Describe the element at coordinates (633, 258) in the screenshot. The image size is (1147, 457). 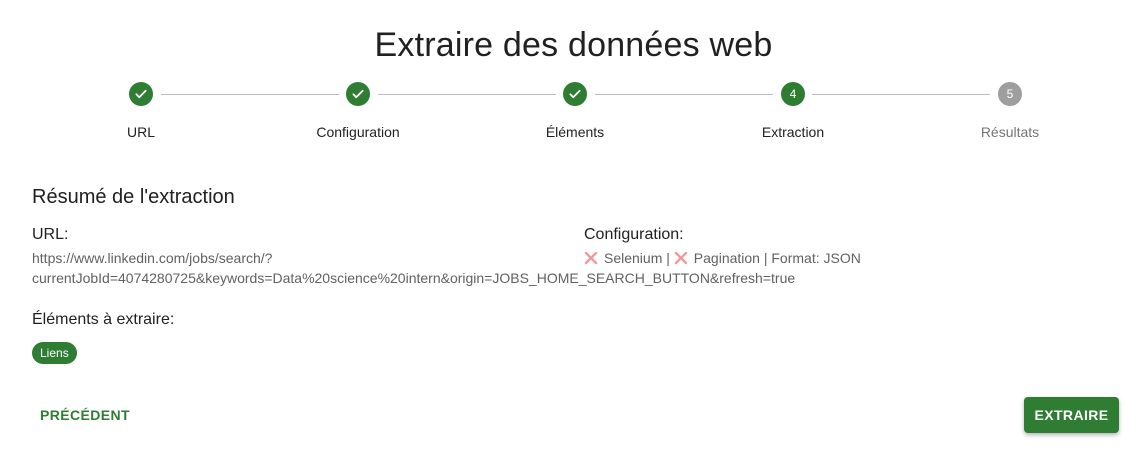
I see `selenium-label: Selenium` at that location.